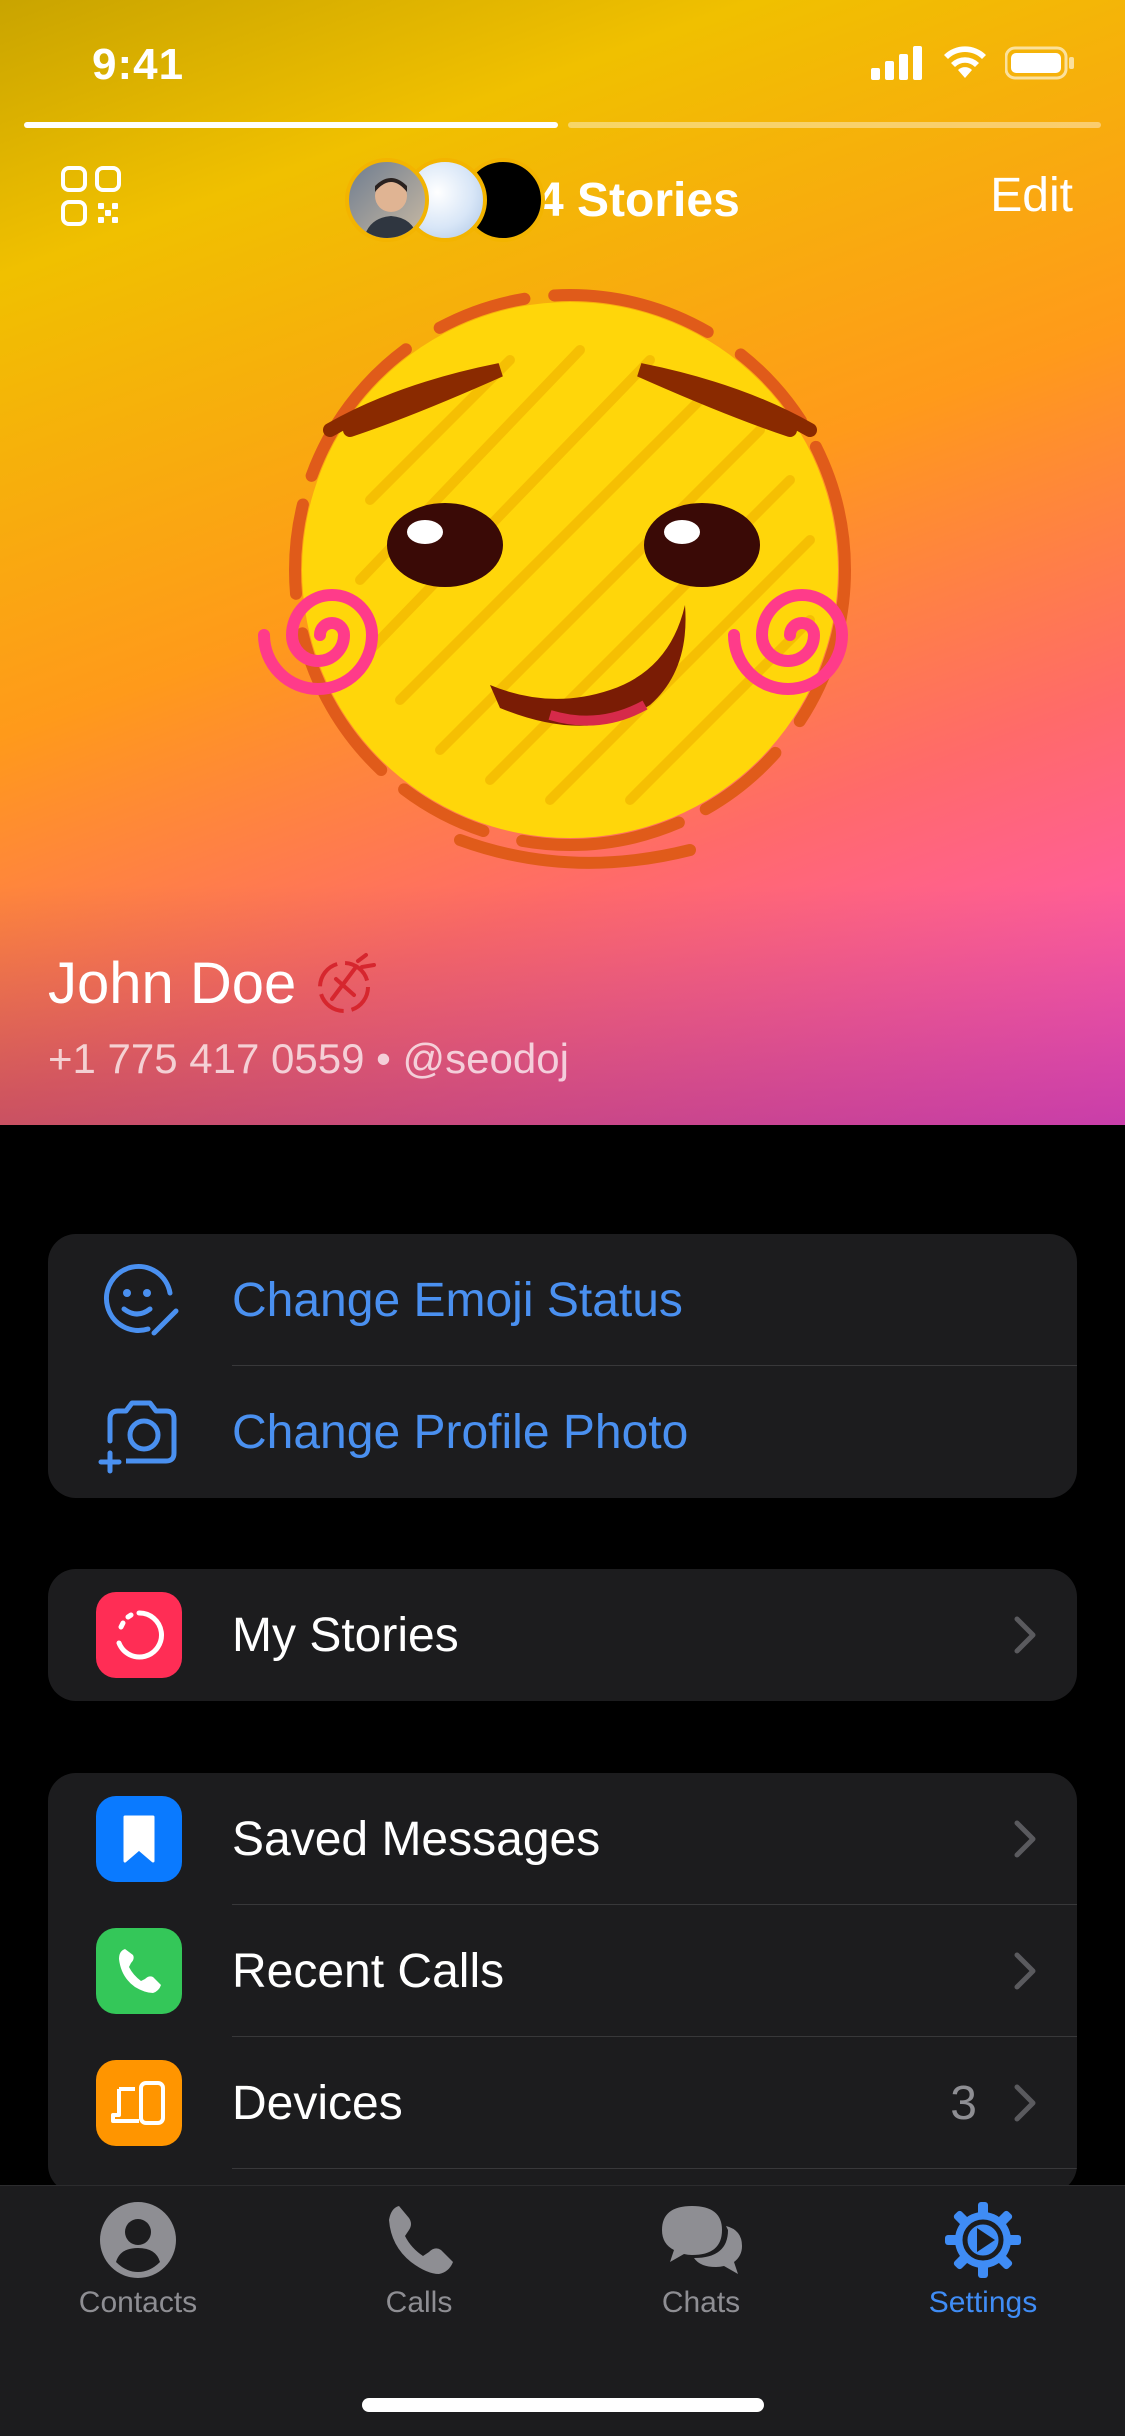 The width and height of the screenshot is (1125, 2436). Describe the element at coordinates (702, 2240) in the screenshot. I see `chat-bubbles-icon` at that location.